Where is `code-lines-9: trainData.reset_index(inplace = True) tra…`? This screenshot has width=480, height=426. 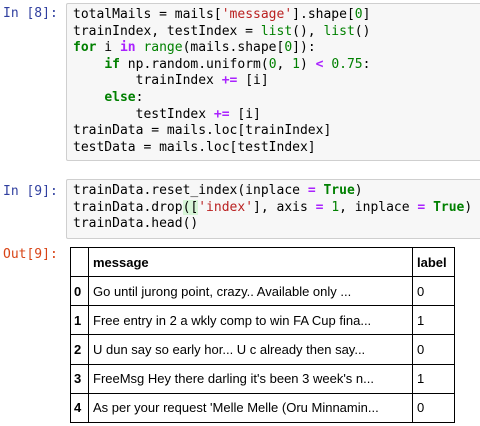 code-lines-9: trainData.reset_index(inplace = True) tra… is located at coordinates (276, 208).